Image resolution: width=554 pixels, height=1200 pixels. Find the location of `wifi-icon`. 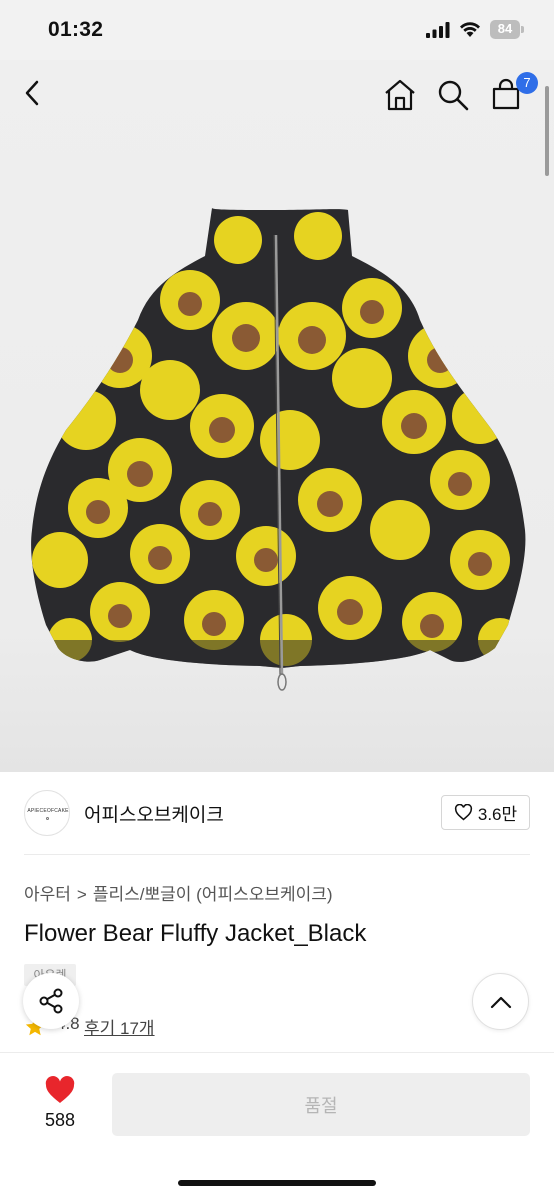

wifi-icon is located at coordinates (470, 29).